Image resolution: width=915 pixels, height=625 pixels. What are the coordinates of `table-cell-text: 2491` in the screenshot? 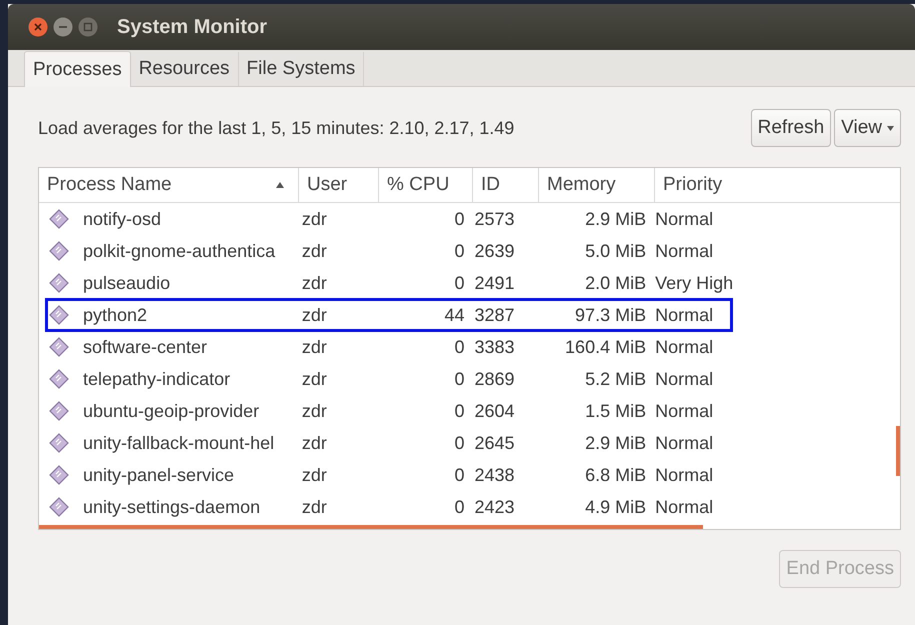 It's located at (495, 283).